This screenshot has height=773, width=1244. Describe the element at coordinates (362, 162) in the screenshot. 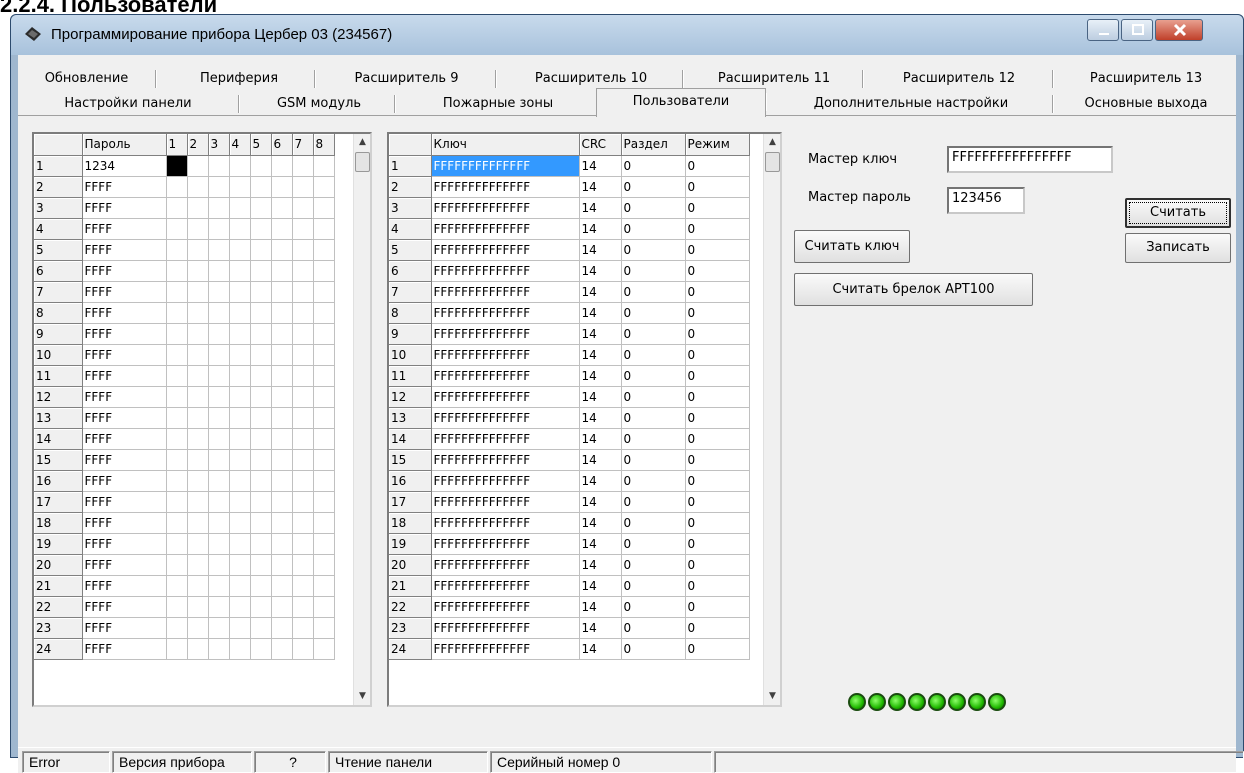

I see `scroll-thumb` at that location.